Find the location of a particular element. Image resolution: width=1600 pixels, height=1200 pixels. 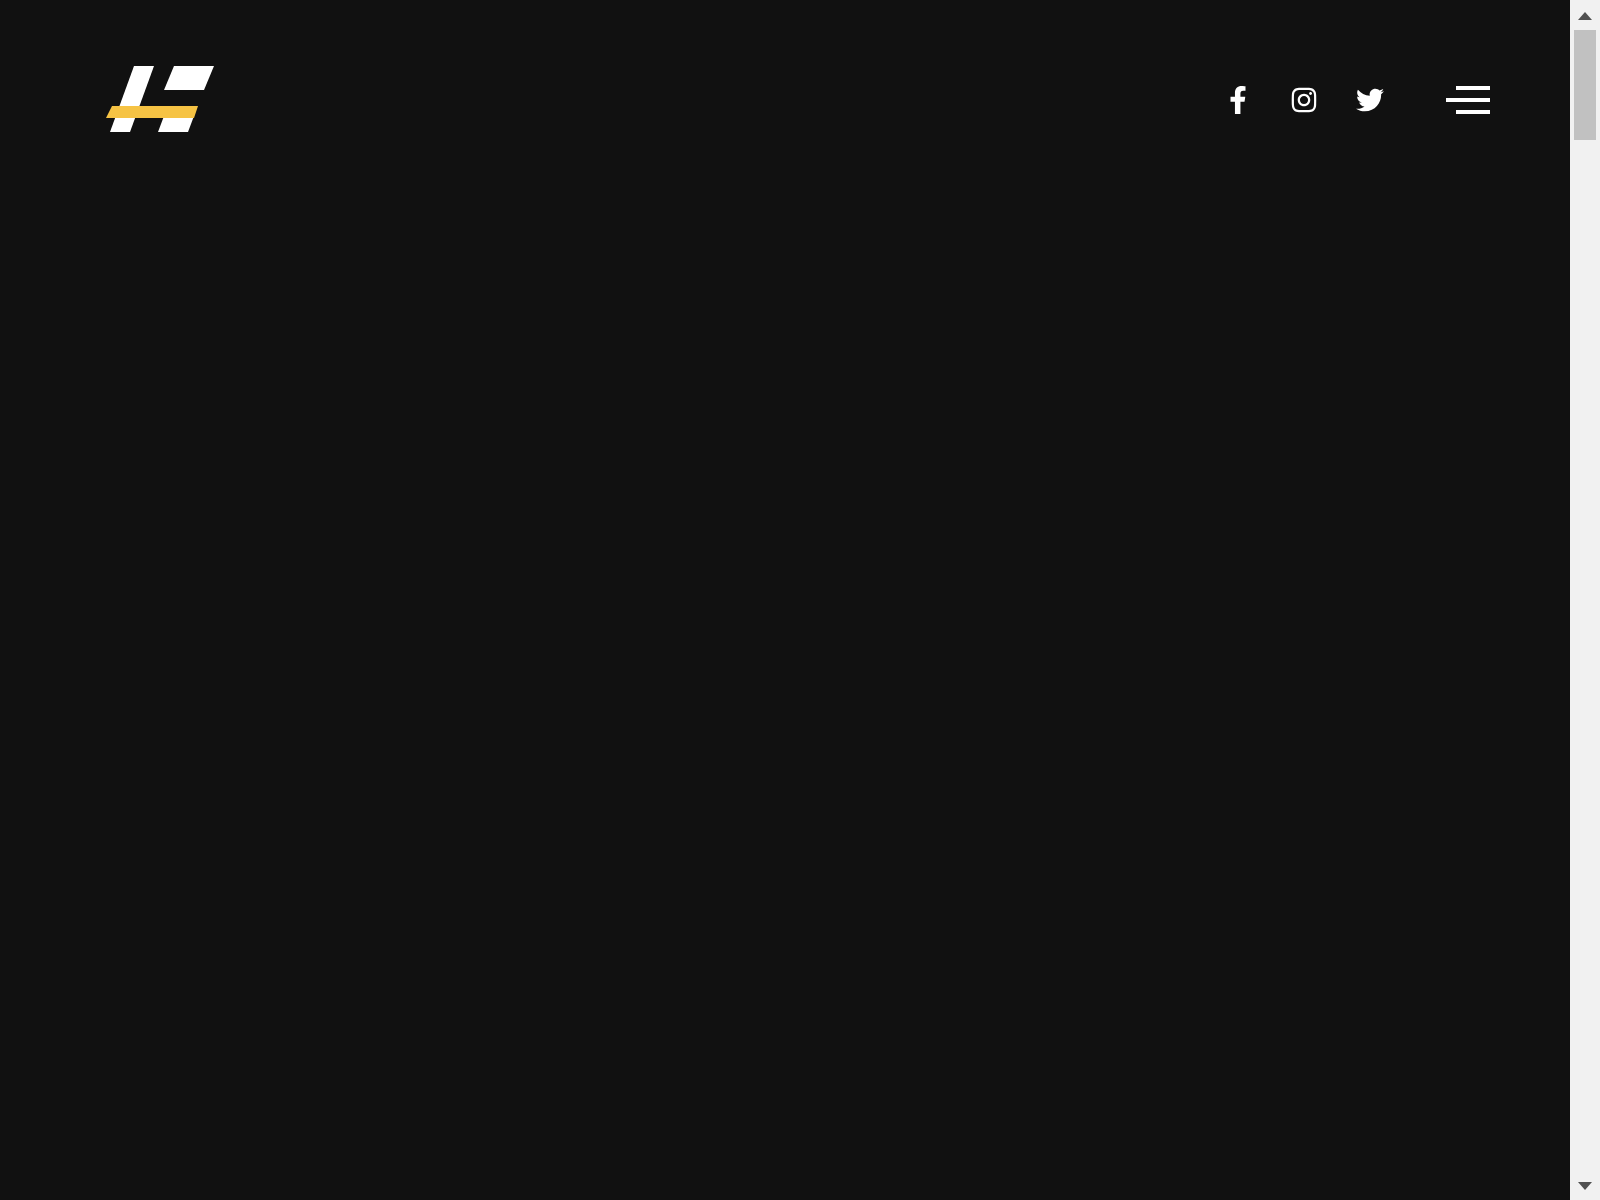

instagram-icon is located at coordinates (1304, 100).